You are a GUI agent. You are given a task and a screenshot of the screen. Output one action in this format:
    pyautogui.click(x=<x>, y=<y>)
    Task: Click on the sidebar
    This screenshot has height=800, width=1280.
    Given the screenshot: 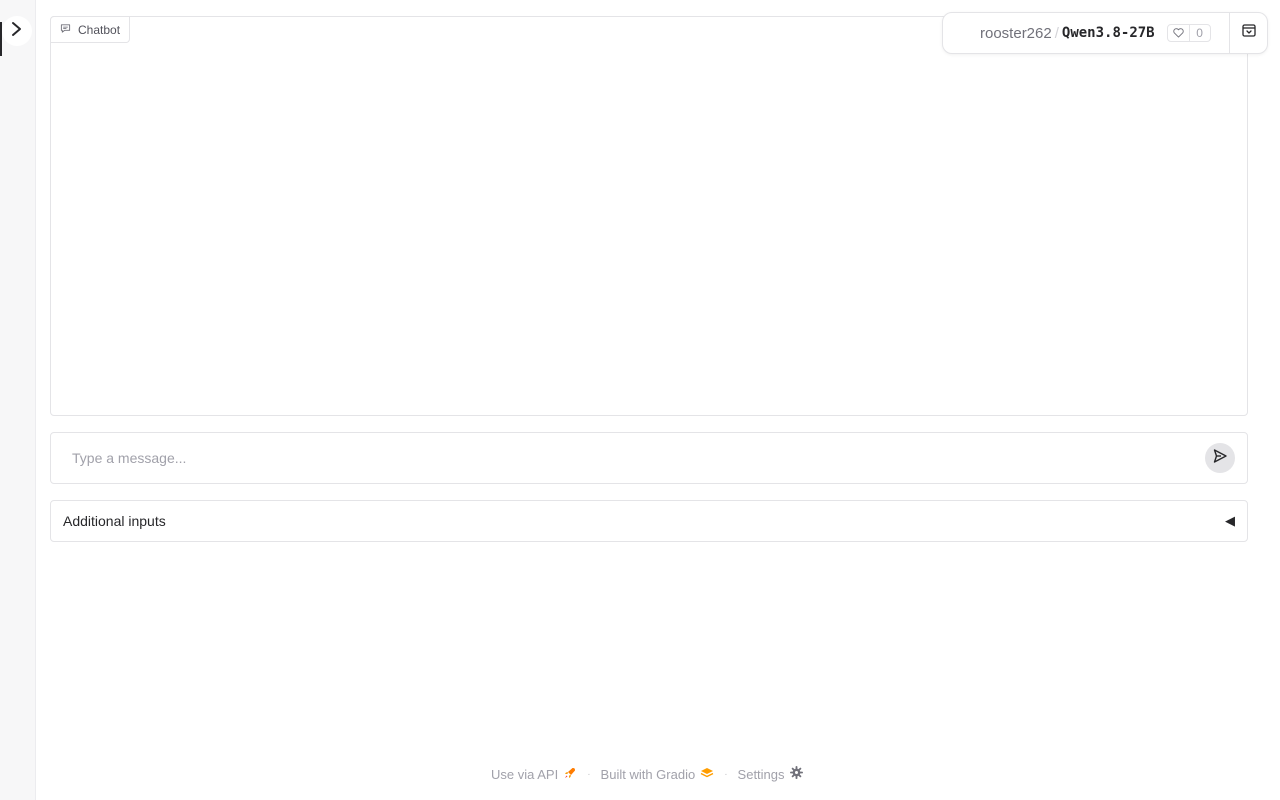 What is the action you would take?
    pyautogui.click(x=18, y=400)
    